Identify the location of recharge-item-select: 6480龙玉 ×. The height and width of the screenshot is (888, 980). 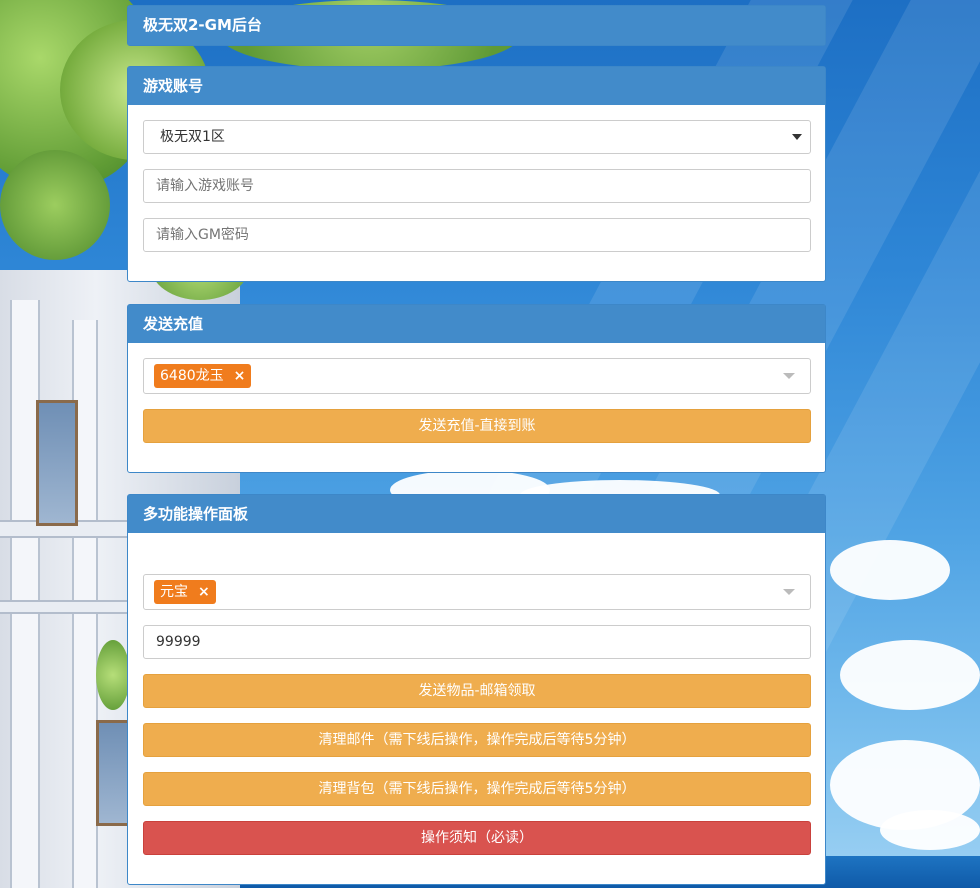
(477, 376).